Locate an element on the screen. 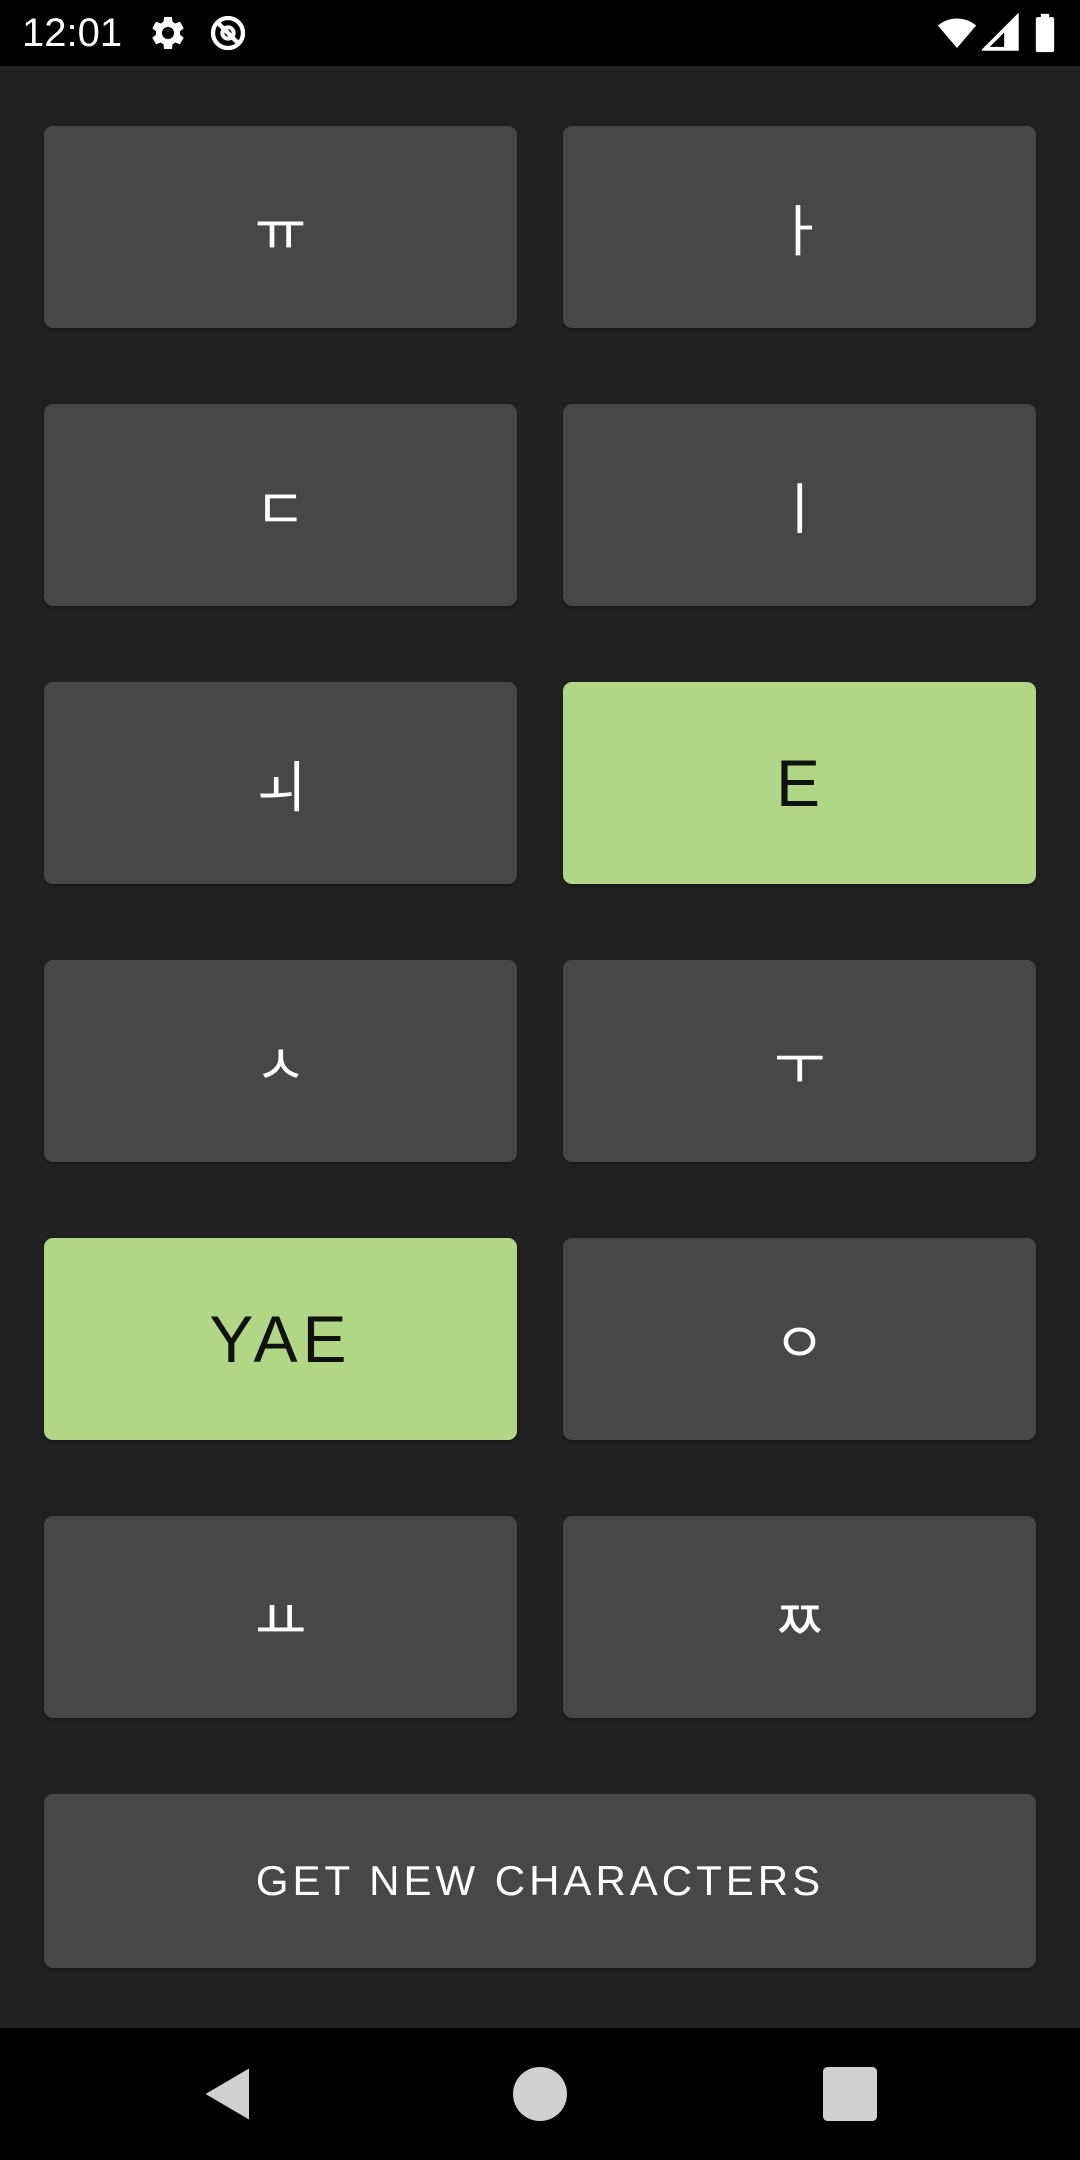 The height and width of the screenshot is (2160, 1080). character-tile: ㅣ is located at coordinates (799, 505).